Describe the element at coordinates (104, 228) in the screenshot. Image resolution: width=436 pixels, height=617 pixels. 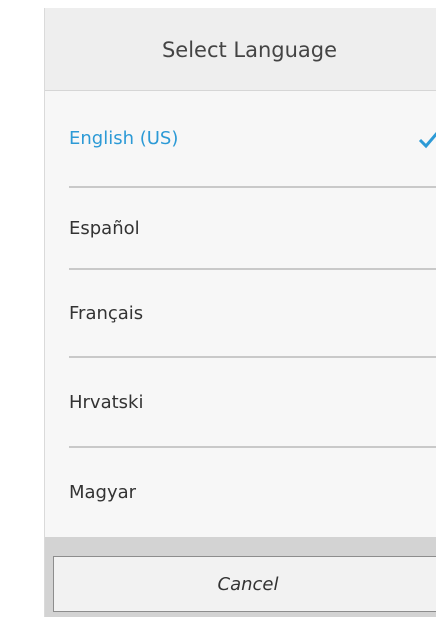
I see `language-label: Español` at that location.